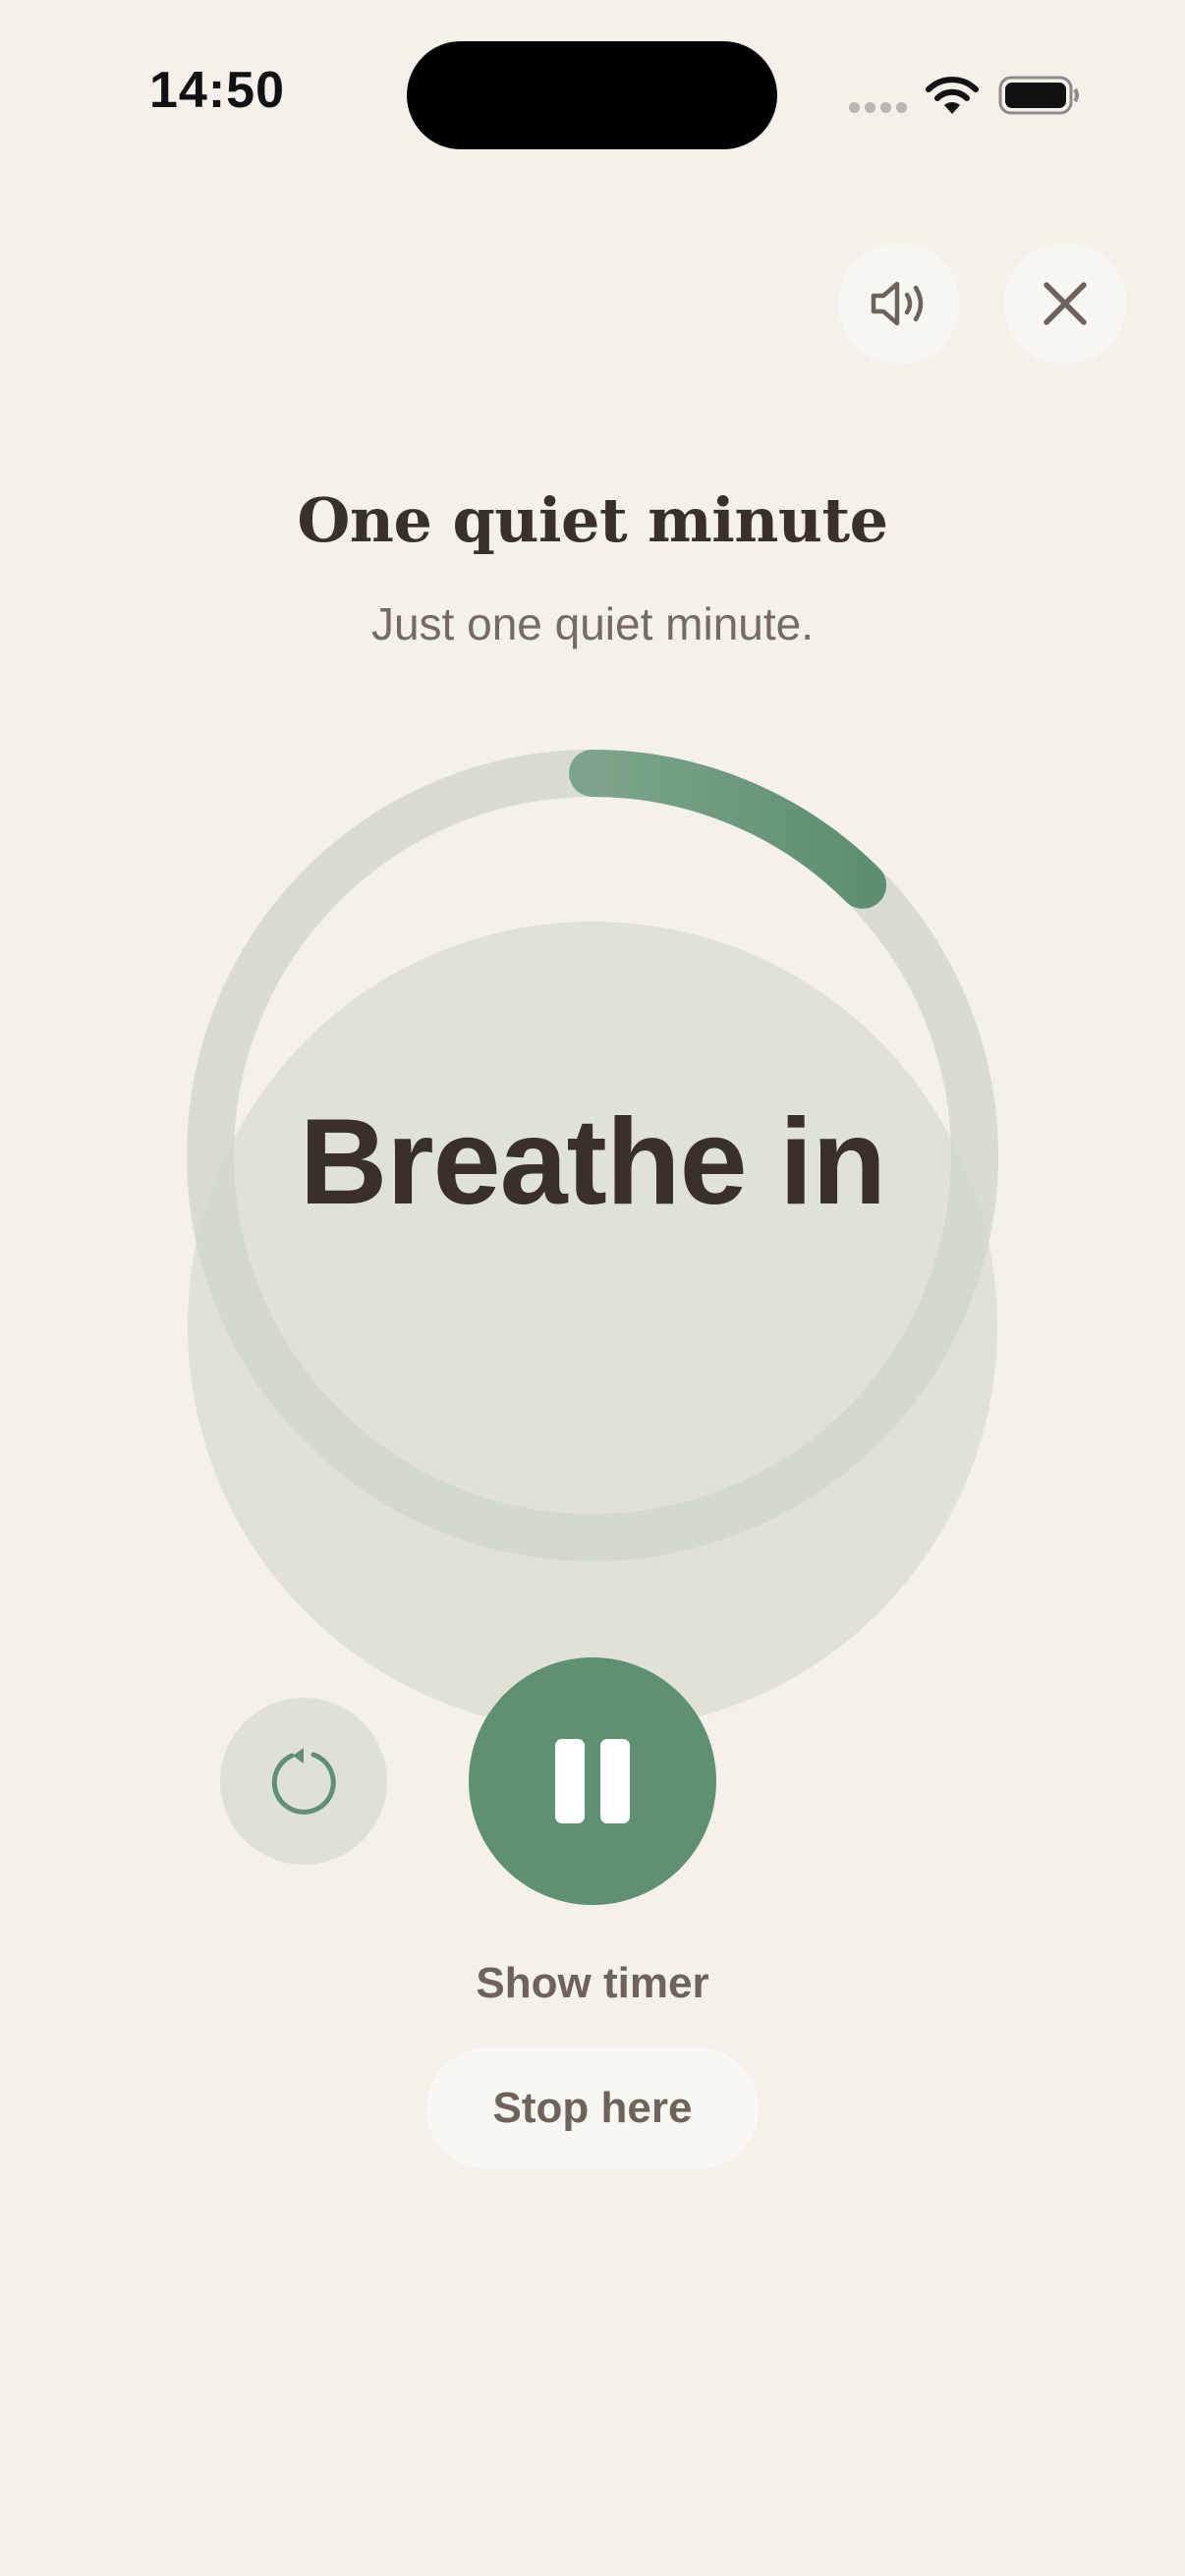  I want to click on stop-here-button: Stop here, so click(592, 2108).